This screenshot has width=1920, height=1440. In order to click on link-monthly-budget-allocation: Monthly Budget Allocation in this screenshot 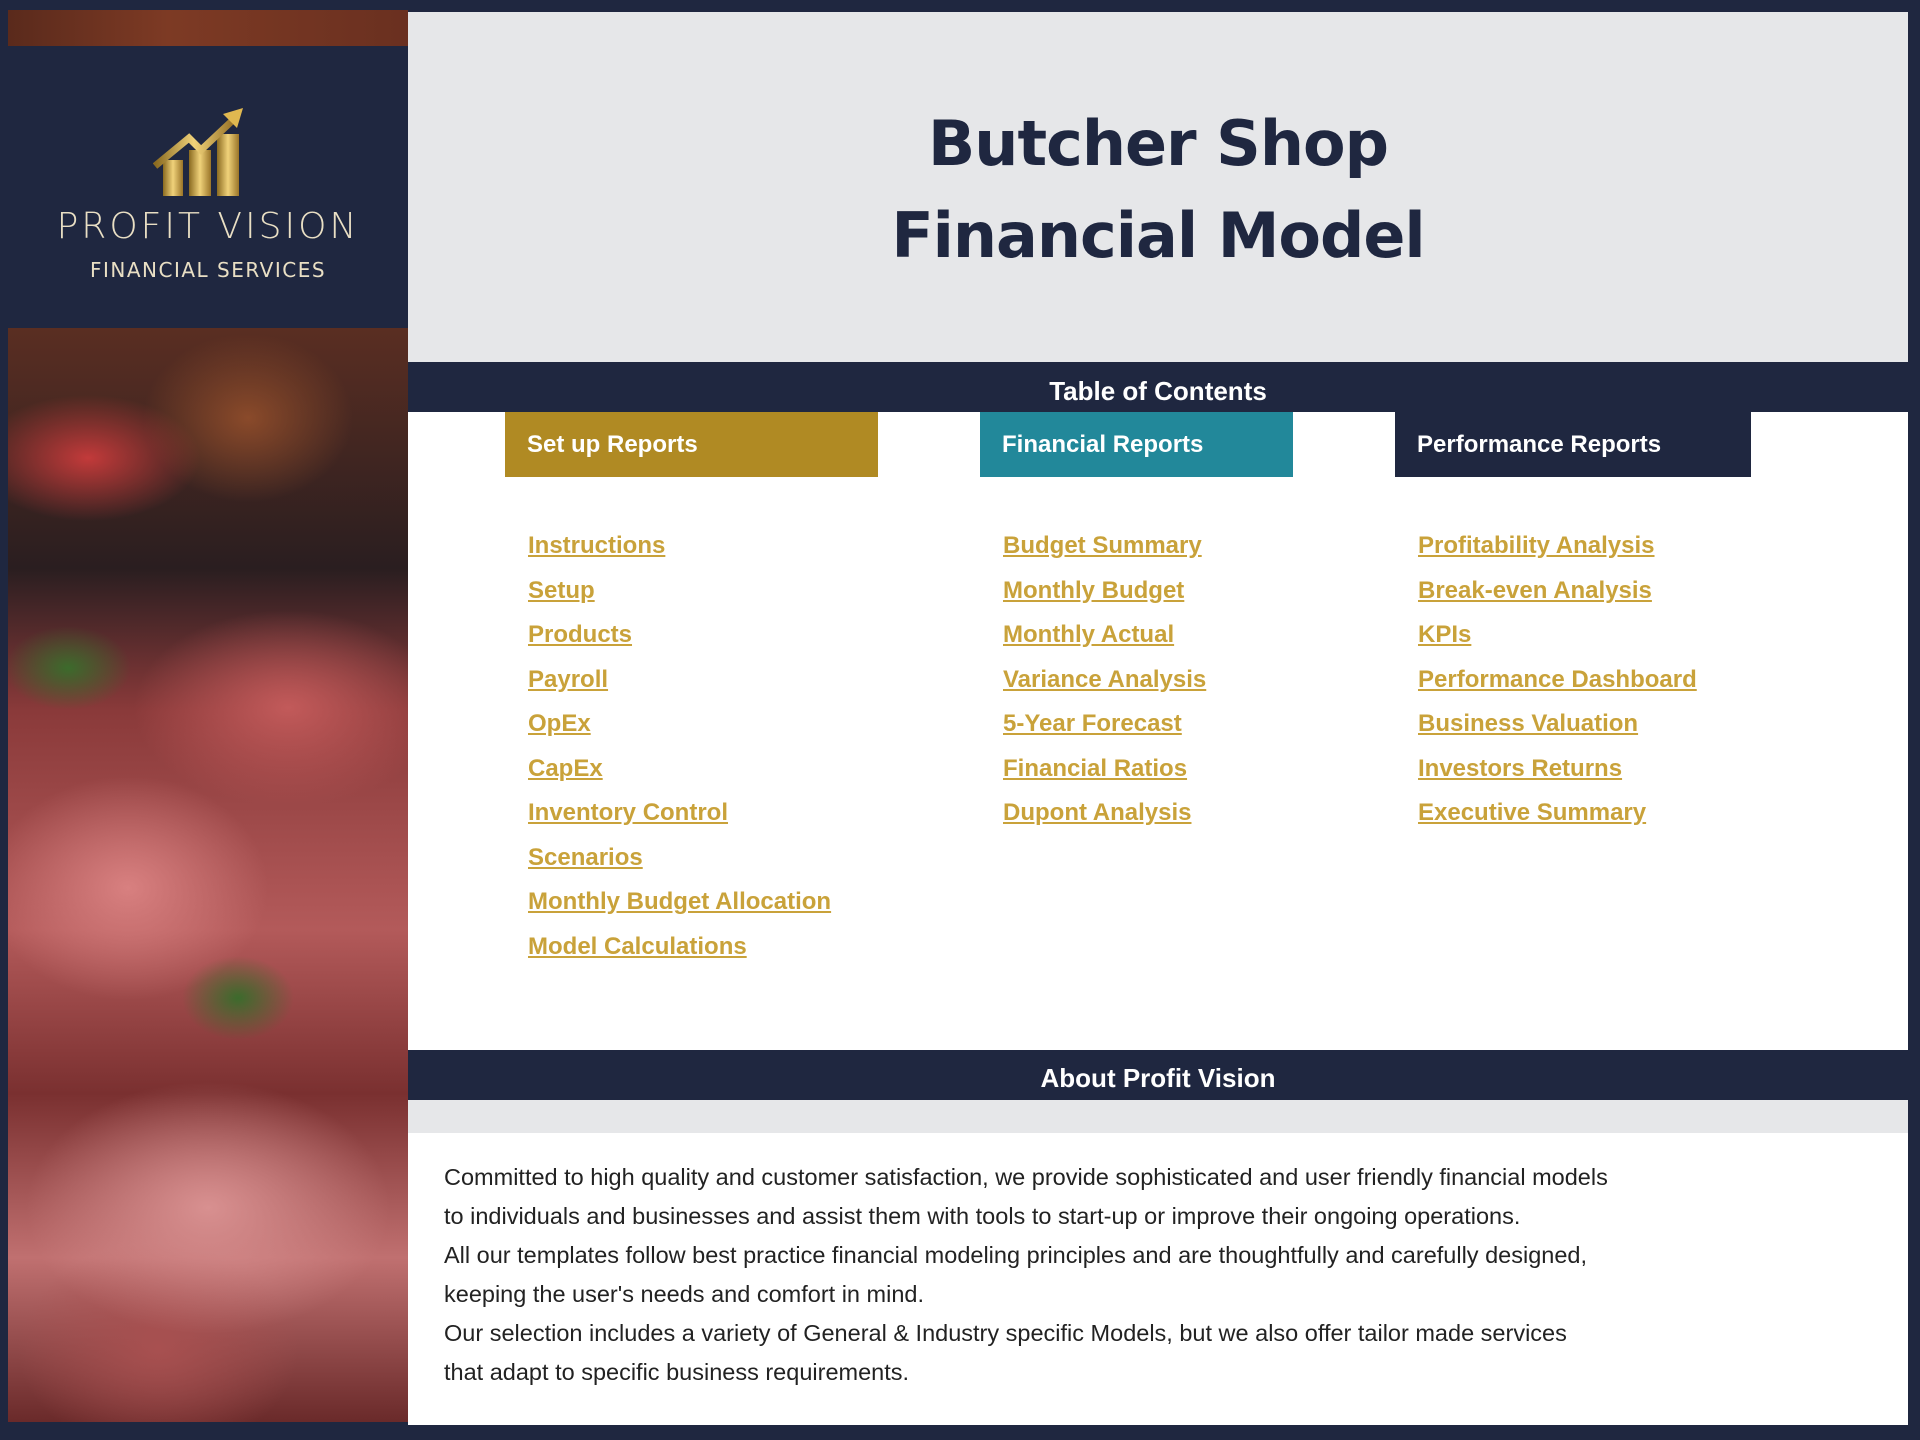, I will do `click(679, 901)`.